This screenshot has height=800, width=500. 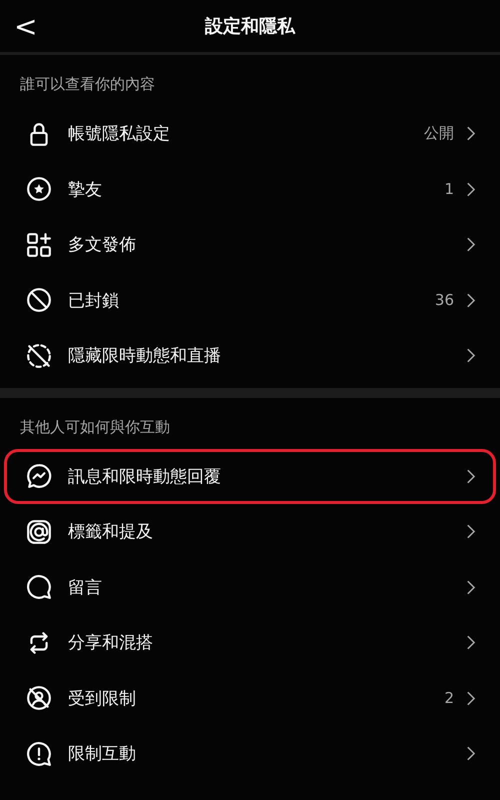 What do you see at coordinates (39, 300) in the screenshot?
I see `block-icon` at bounding box center [39, 300].